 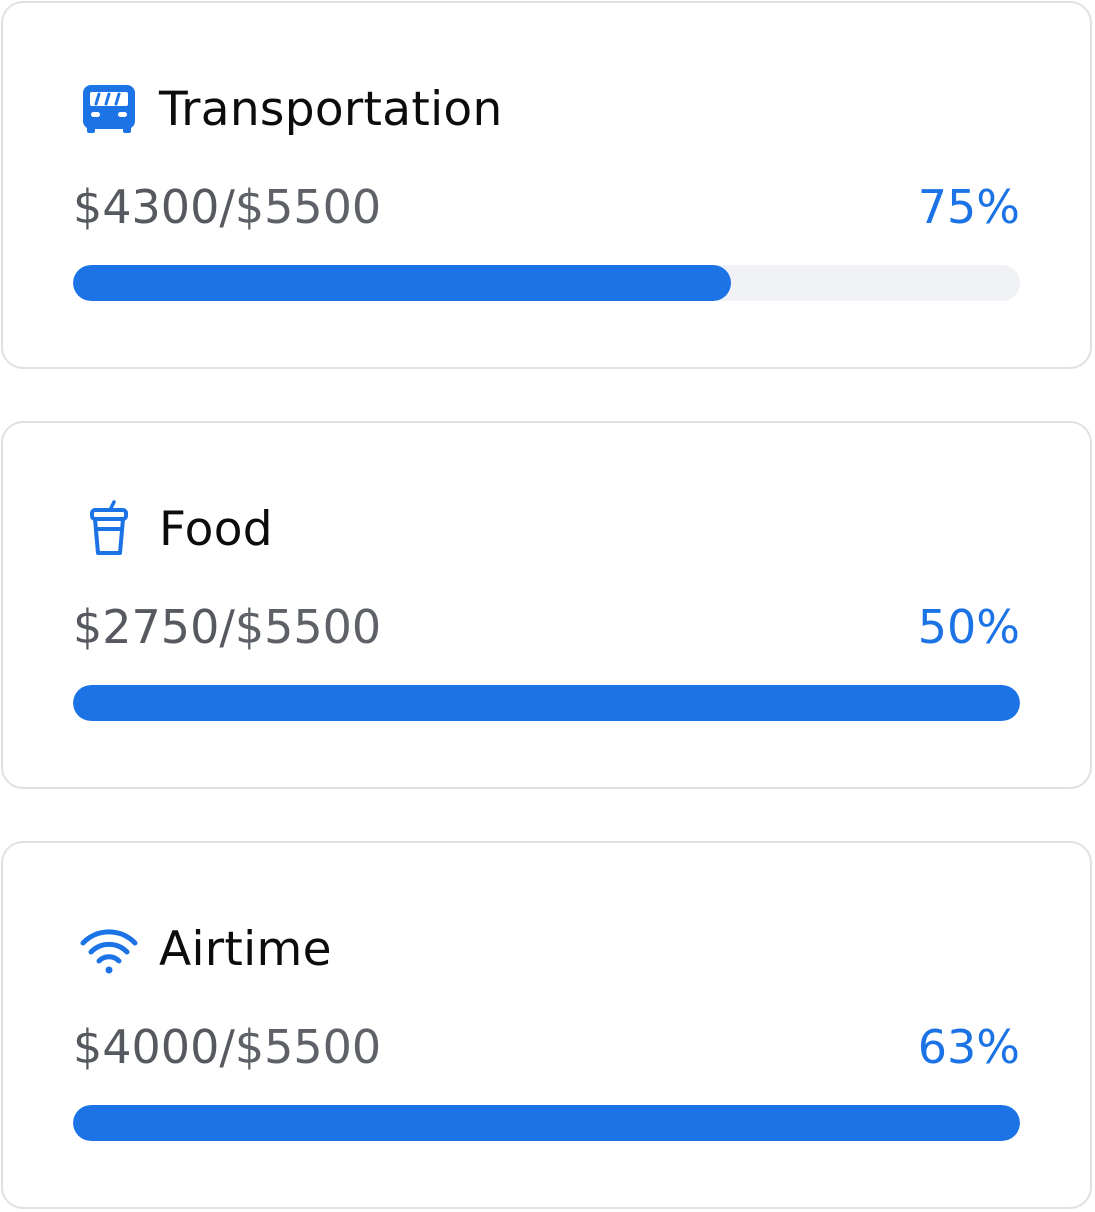 What do you see at coordinates (968, 627) in the screenshot?
I see `budget-percent: 50%` at bounding box center [968, 627].